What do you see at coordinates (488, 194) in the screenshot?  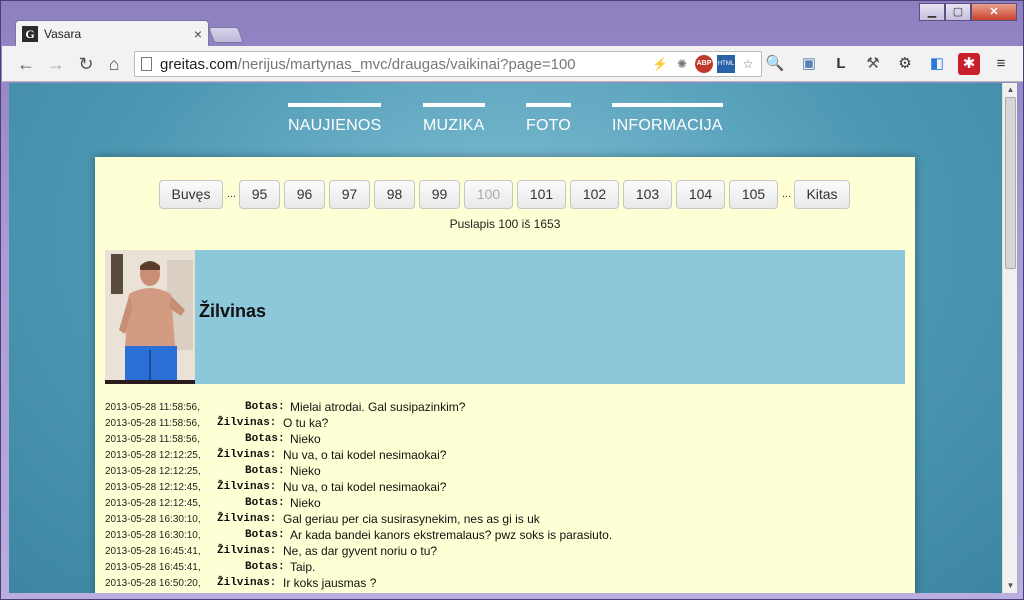 I see `page-button-100-current: 100` at bounding box center [488, 194].